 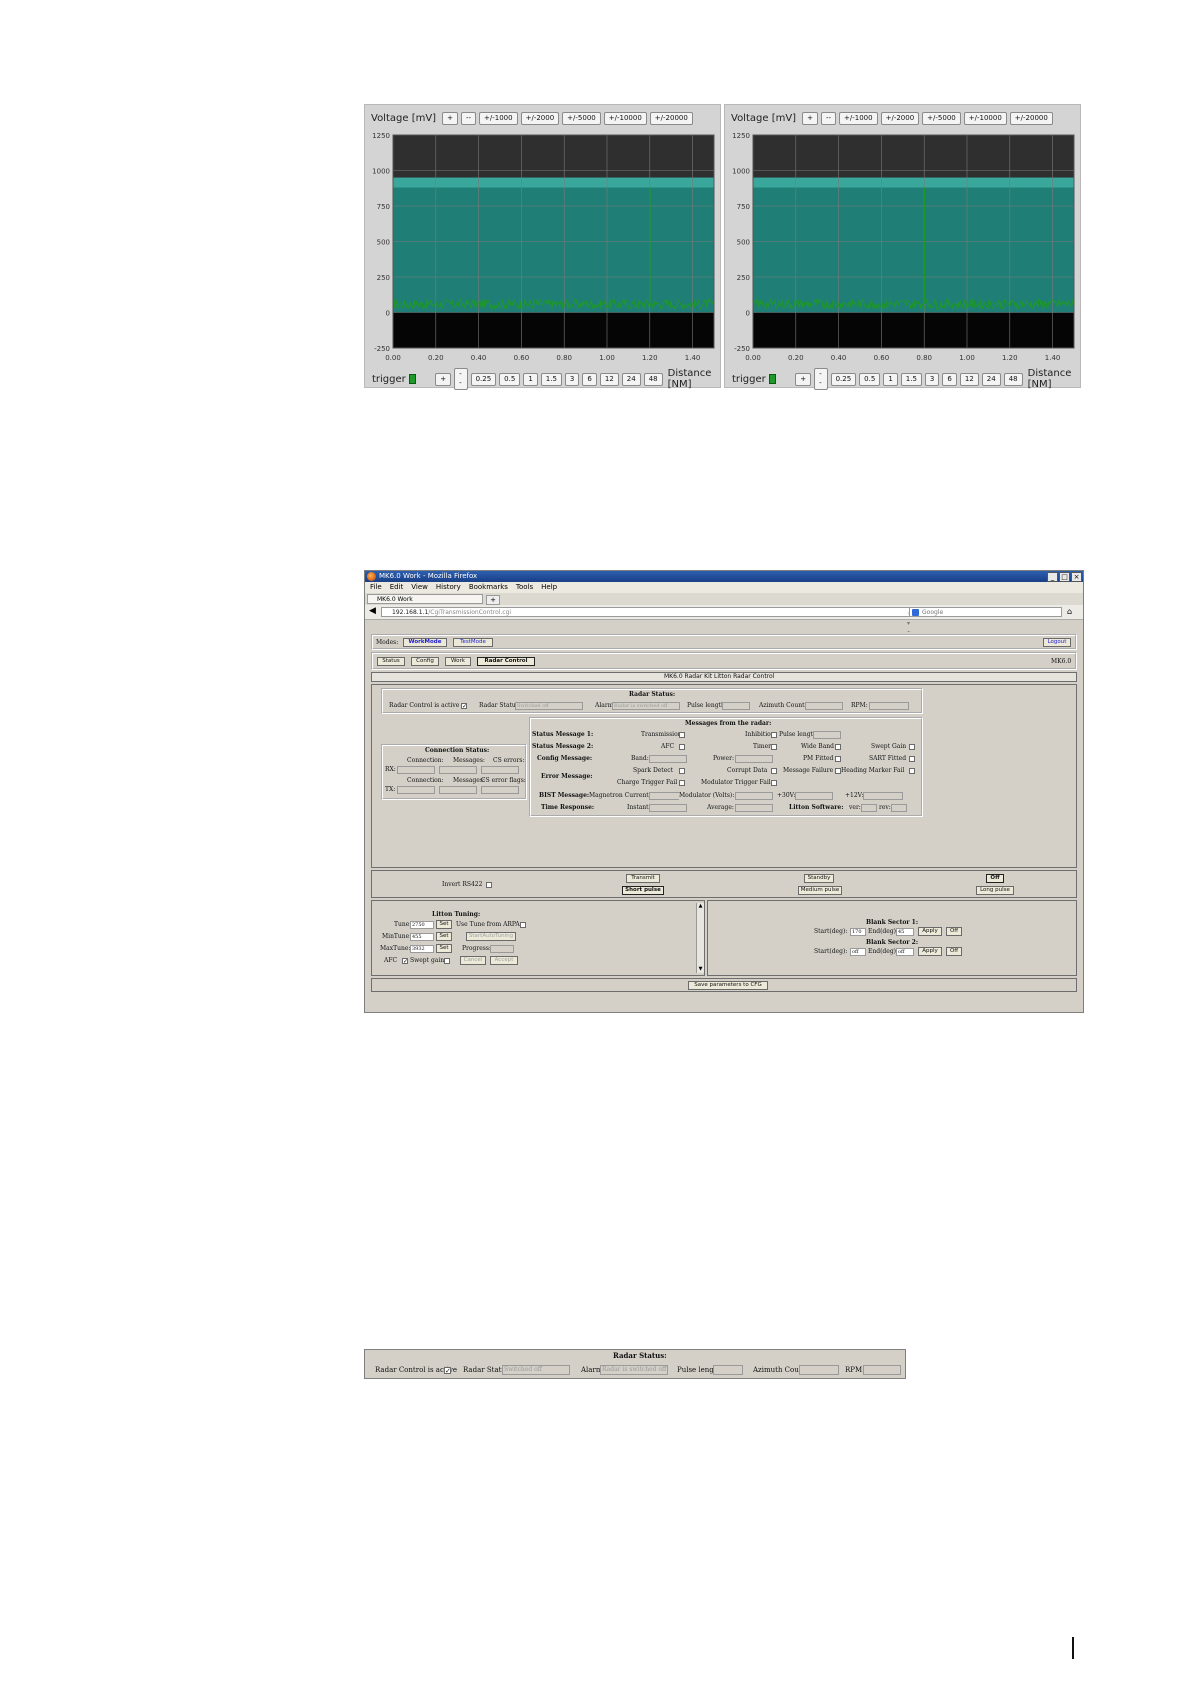 What do you see at coordinates (774, 747) in the screenshot?
I see `timer-checkbox` at bounding box center [774, 747].